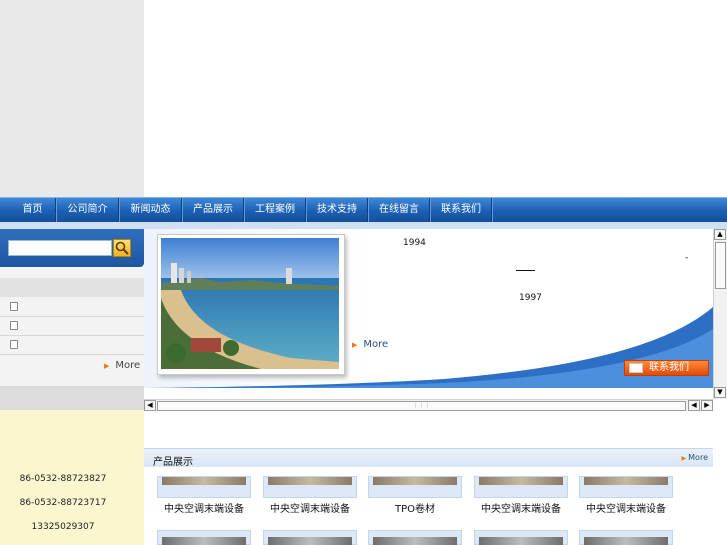 The image size is (727, 545). Describe the element at coordinates (421, 406) in the screenshot. I see `horizontal-scroll-thumb: ⋮⋮⋮` at that location.